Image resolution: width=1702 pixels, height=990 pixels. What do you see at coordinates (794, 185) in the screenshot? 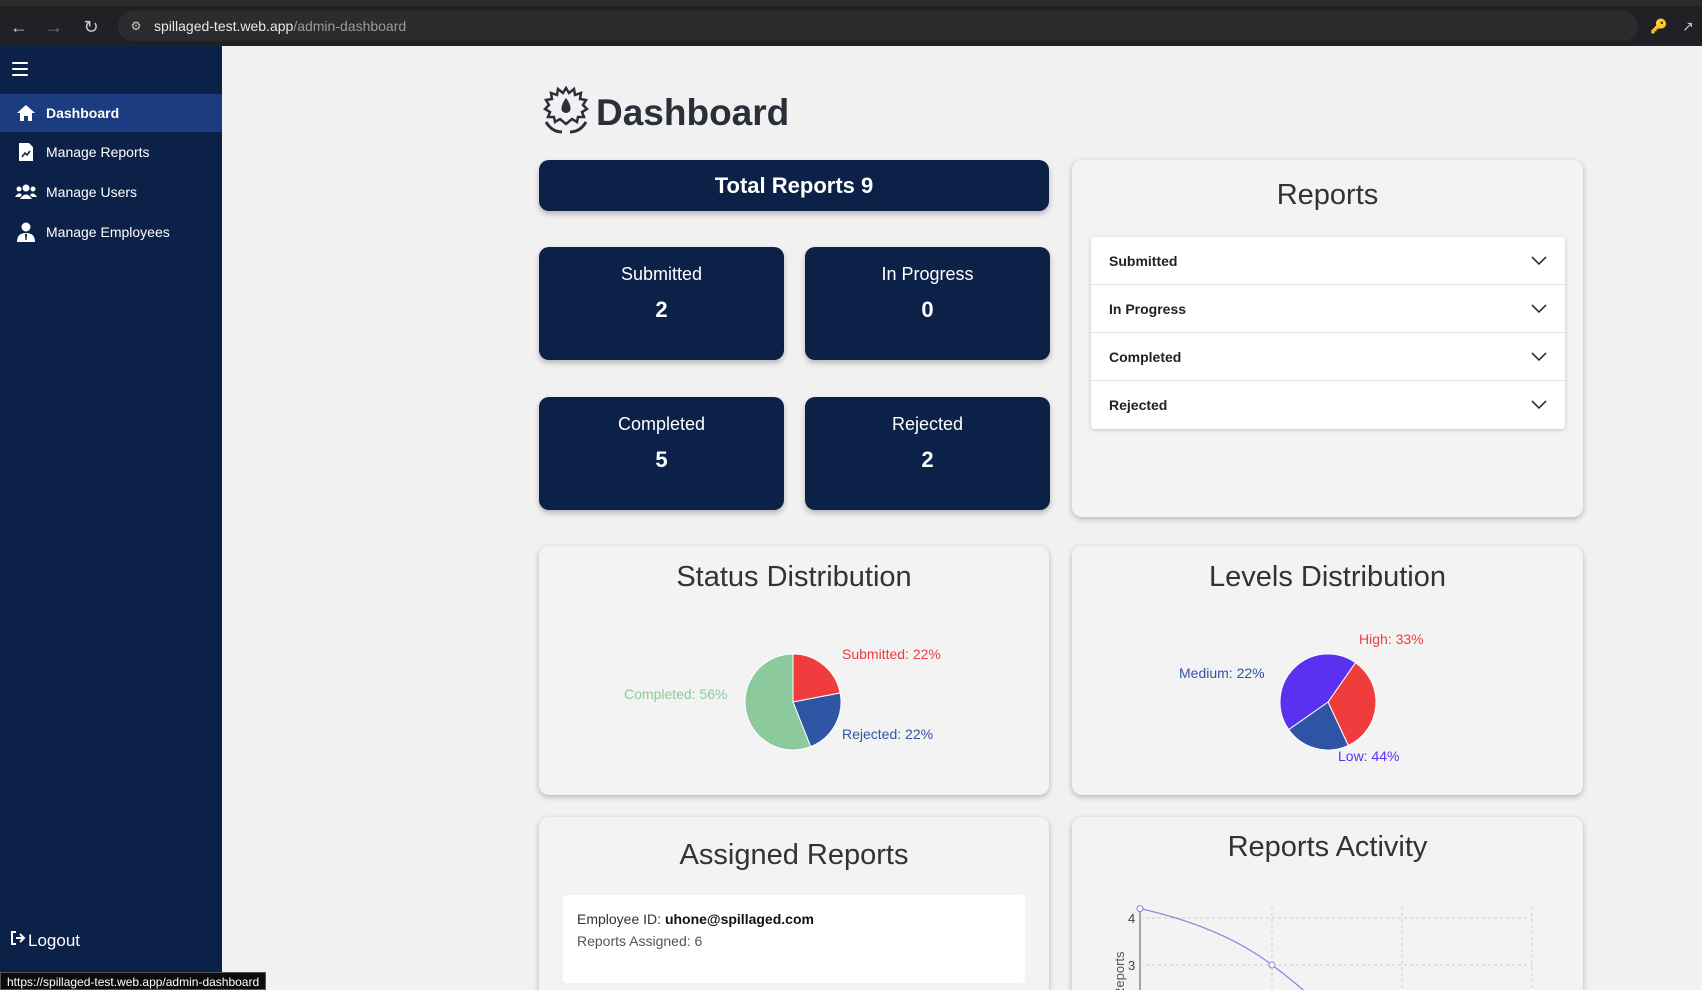
I see `total-reports-card: Total Reports 9` at bounding box center [794, 185].